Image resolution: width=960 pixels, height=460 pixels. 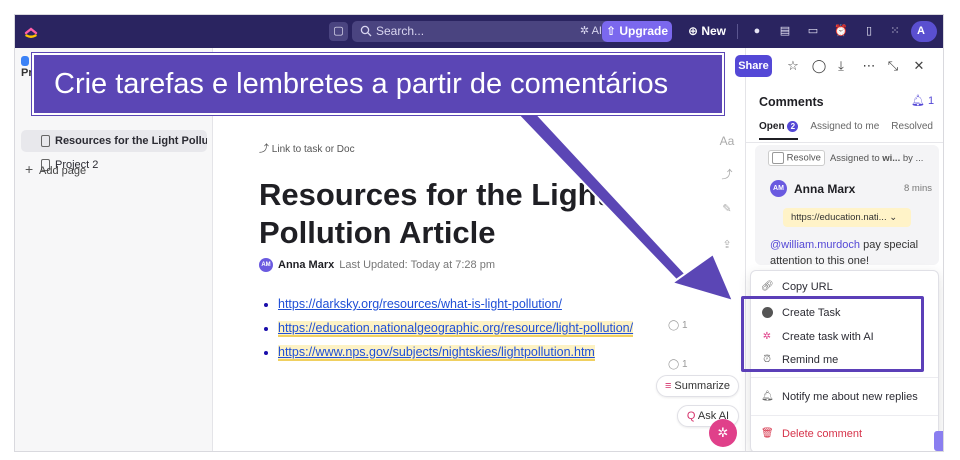 What do you see at coordinates (29, 169) in the screenshot?
I see `plus-icon: +` at bounding box center [29, 169].